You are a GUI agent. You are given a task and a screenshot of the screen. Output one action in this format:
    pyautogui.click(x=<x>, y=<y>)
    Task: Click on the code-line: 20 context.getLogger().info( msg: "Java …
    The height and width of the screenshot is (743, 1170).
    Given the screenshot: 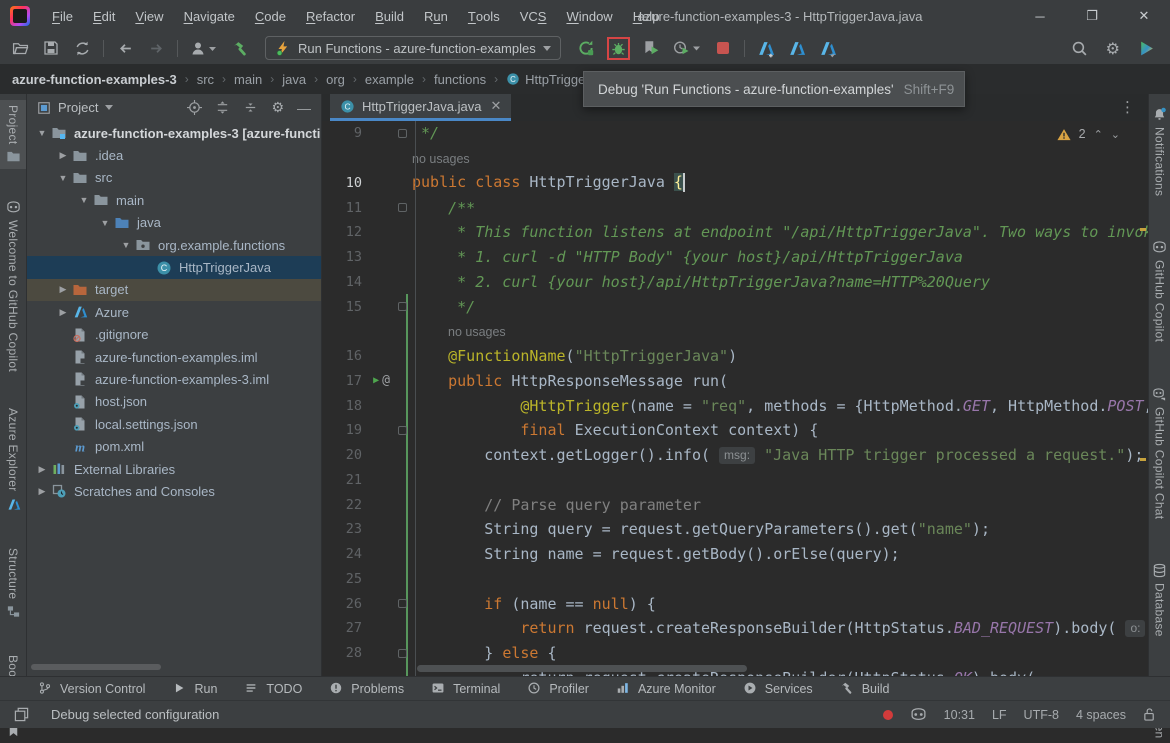 What is the action you would take?
    pyautogui.click(x=735, y=455)
    